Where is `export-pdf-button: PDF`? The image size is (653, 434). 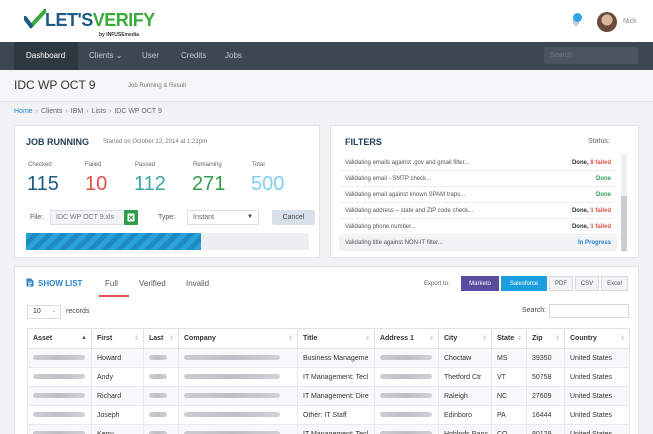 export-pdf-button: PDF is located at coordinates (561, 283).